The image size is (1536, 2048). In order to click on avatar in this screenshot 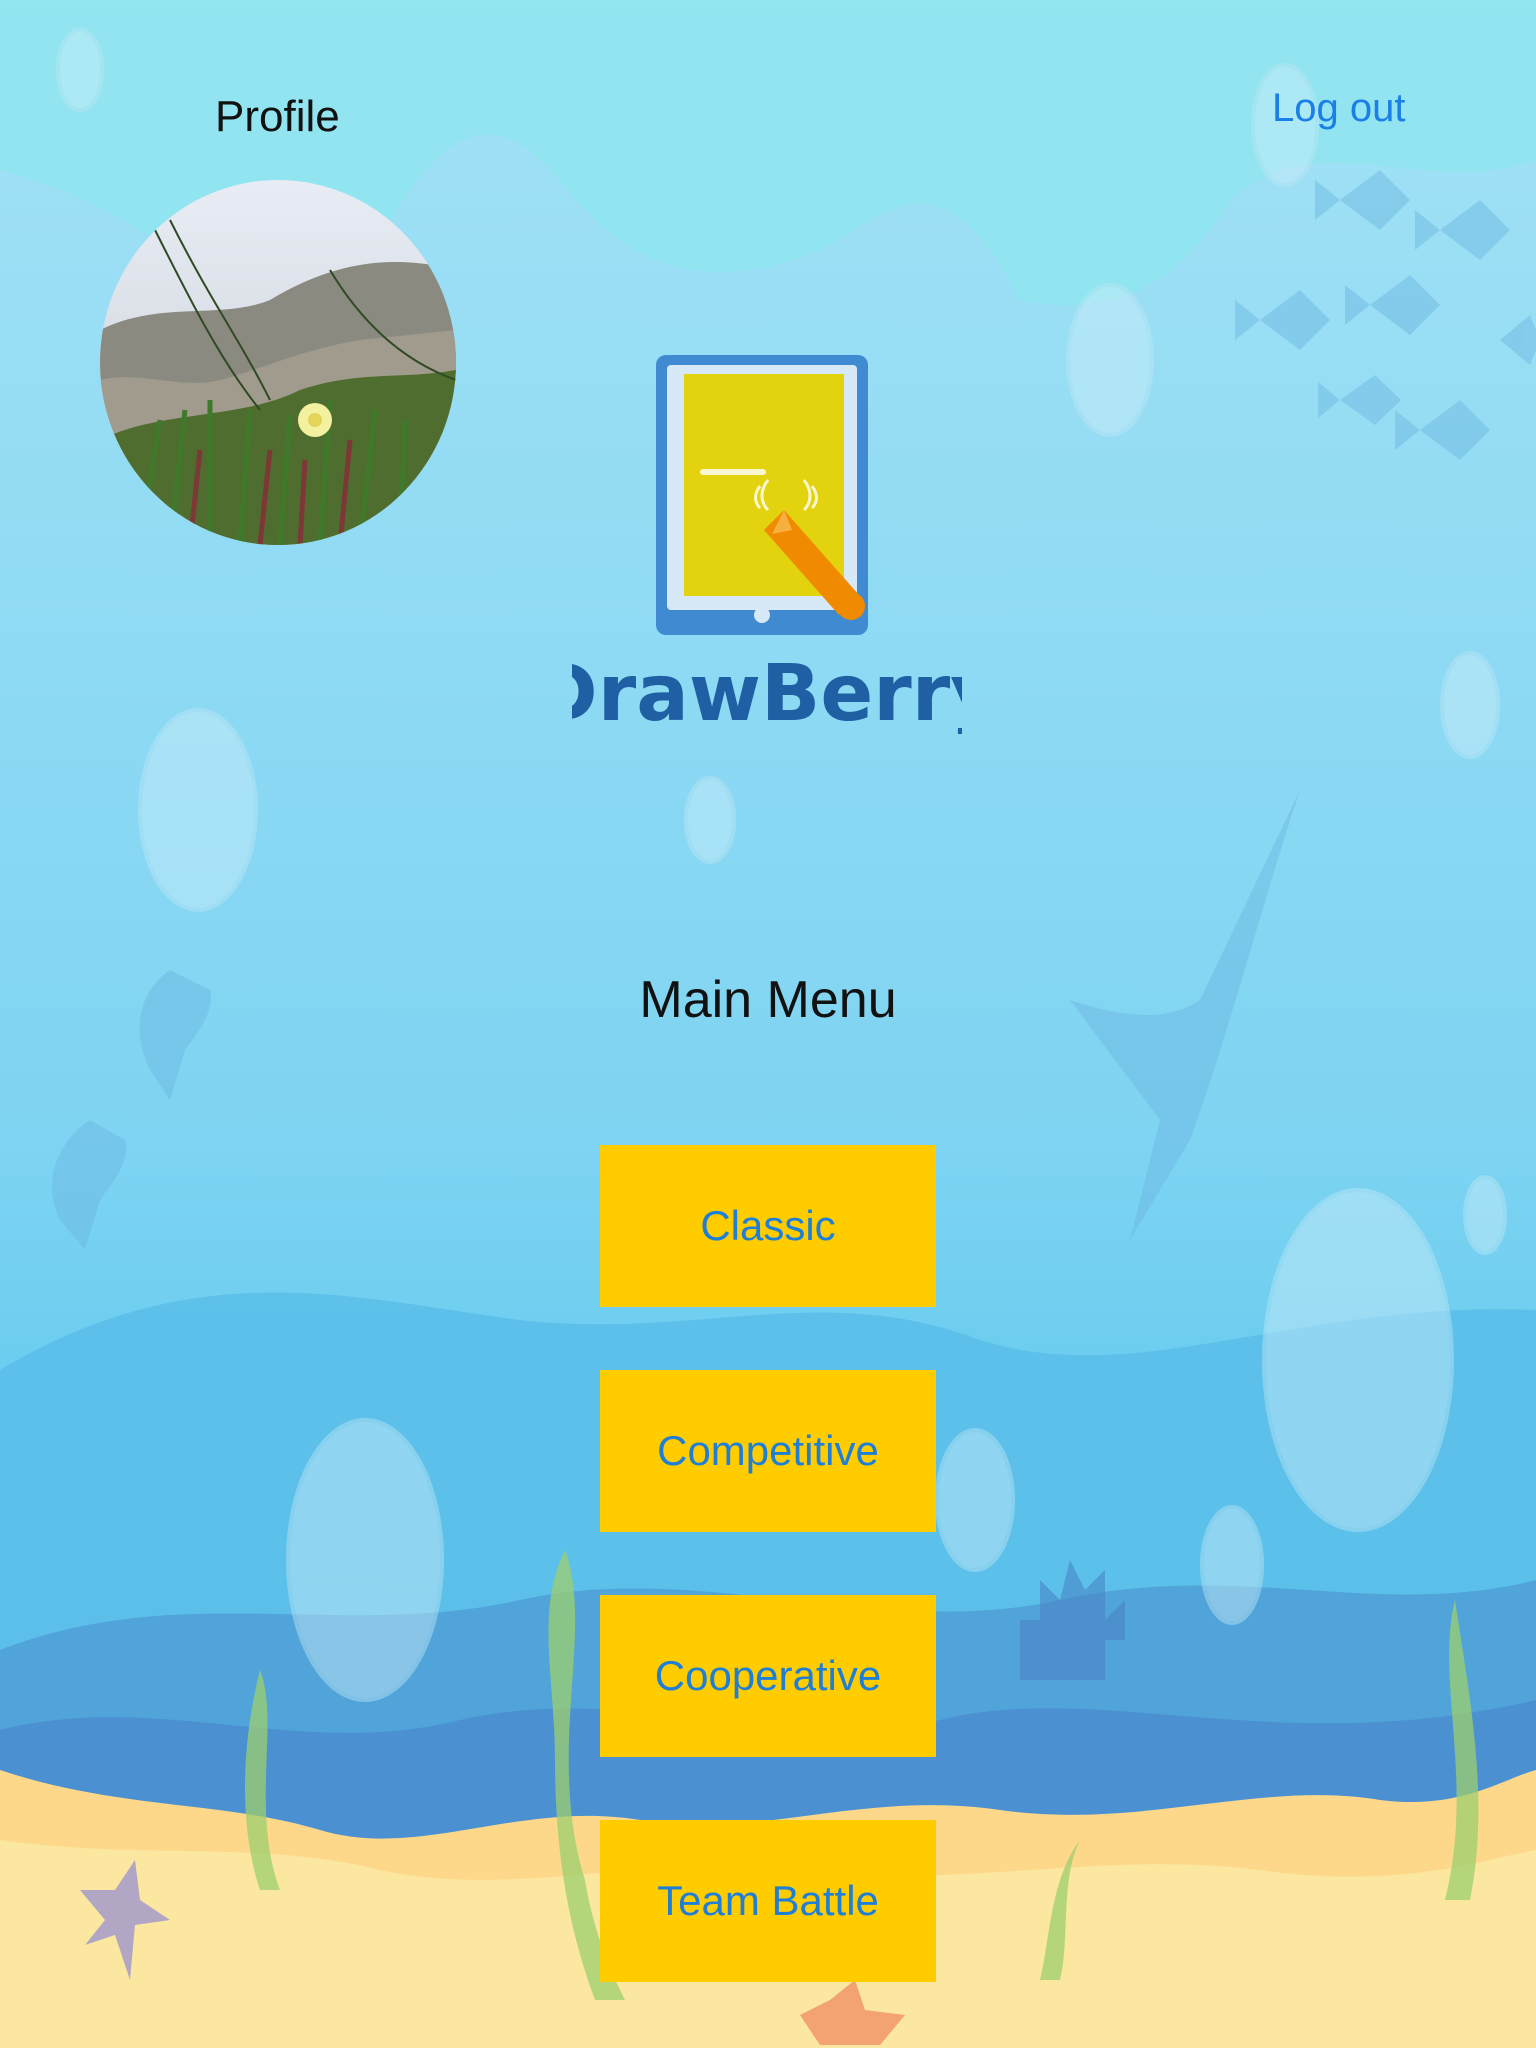, I will do `click(278, 362)`.